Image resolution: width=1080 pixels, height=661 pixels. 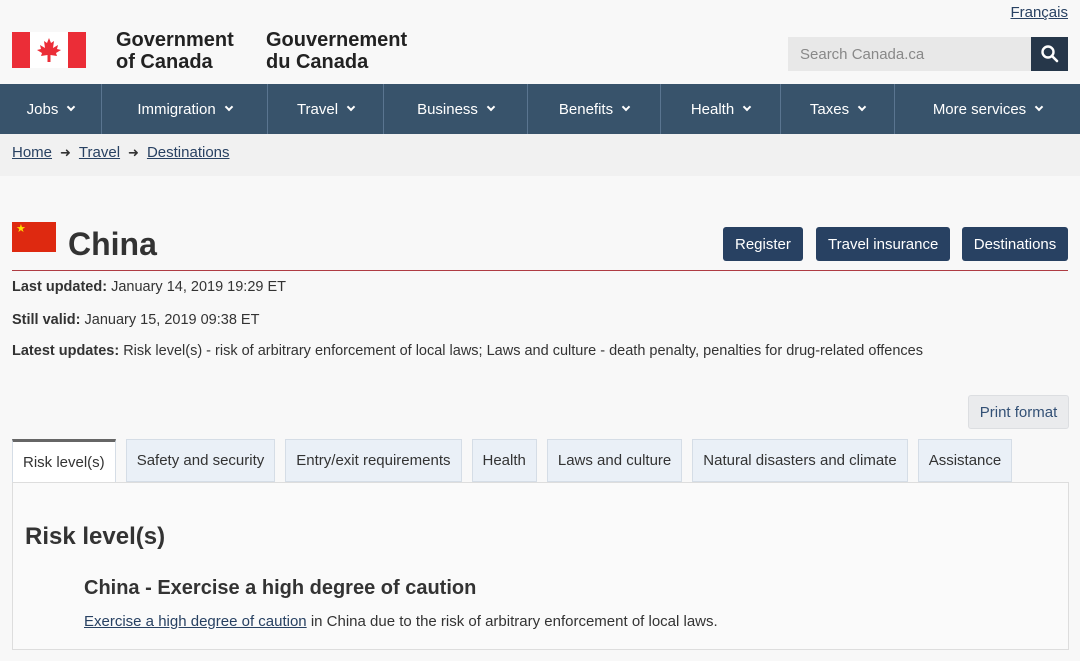 What do you see at coordinates (188, 152) in the screenshot?
I see `breadcrumb-destinations: Destinations` at bounding box center [188, 152].